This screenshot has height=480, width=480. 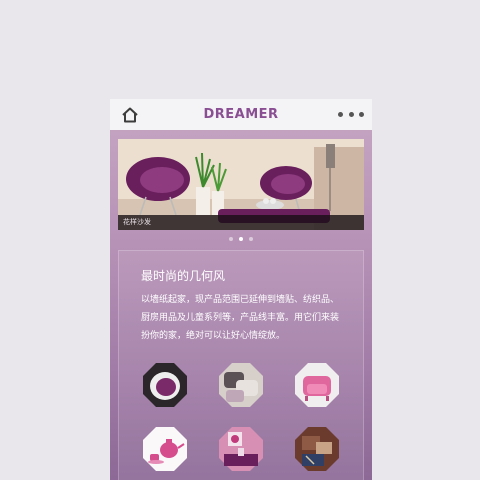 I want to click on carousel-dot-active, so click(x=241, y=239).